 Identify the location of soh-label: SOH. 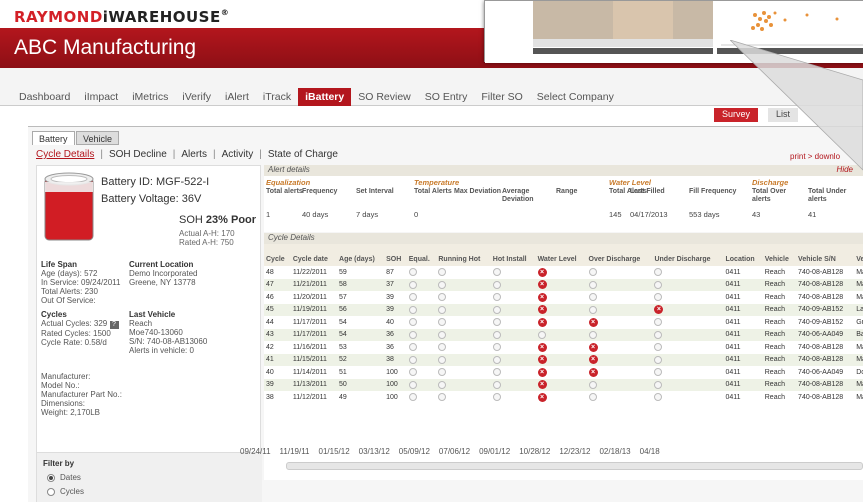
(191, 220).